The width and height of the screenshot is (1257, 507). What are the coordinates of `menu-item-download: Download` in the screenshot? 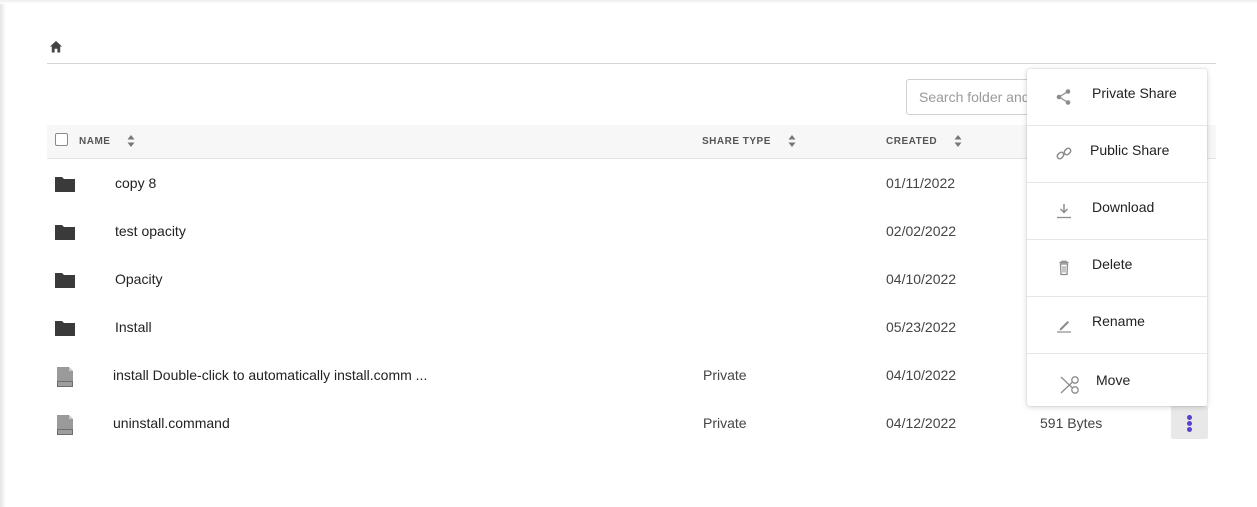 It's located at (1117, 211).